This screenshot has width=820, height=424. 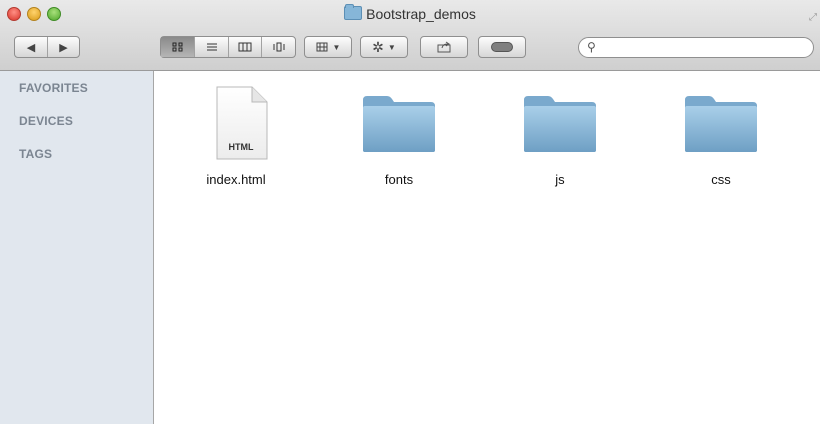 I want to click on gear-icon: ✲, so click(x=378, y=46).